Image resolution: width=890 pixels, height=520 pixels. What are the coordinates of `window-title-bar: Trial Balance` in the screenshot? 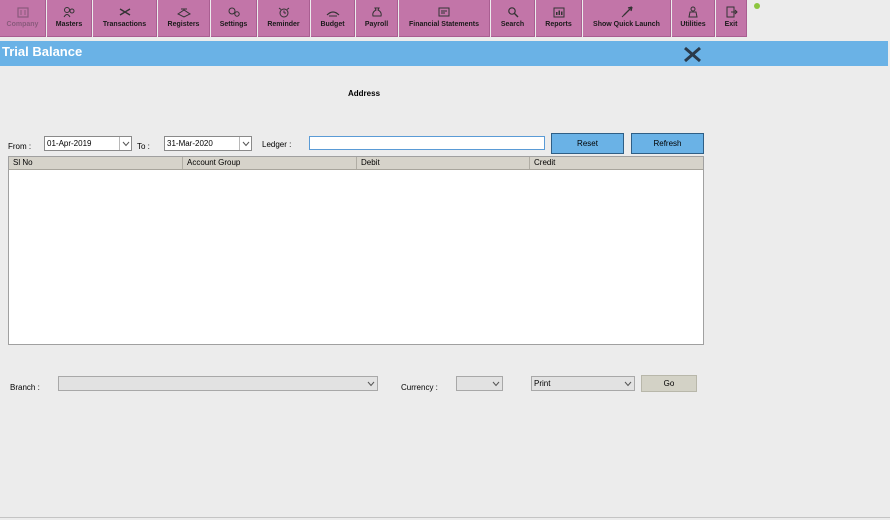 It's located at (444, 53).